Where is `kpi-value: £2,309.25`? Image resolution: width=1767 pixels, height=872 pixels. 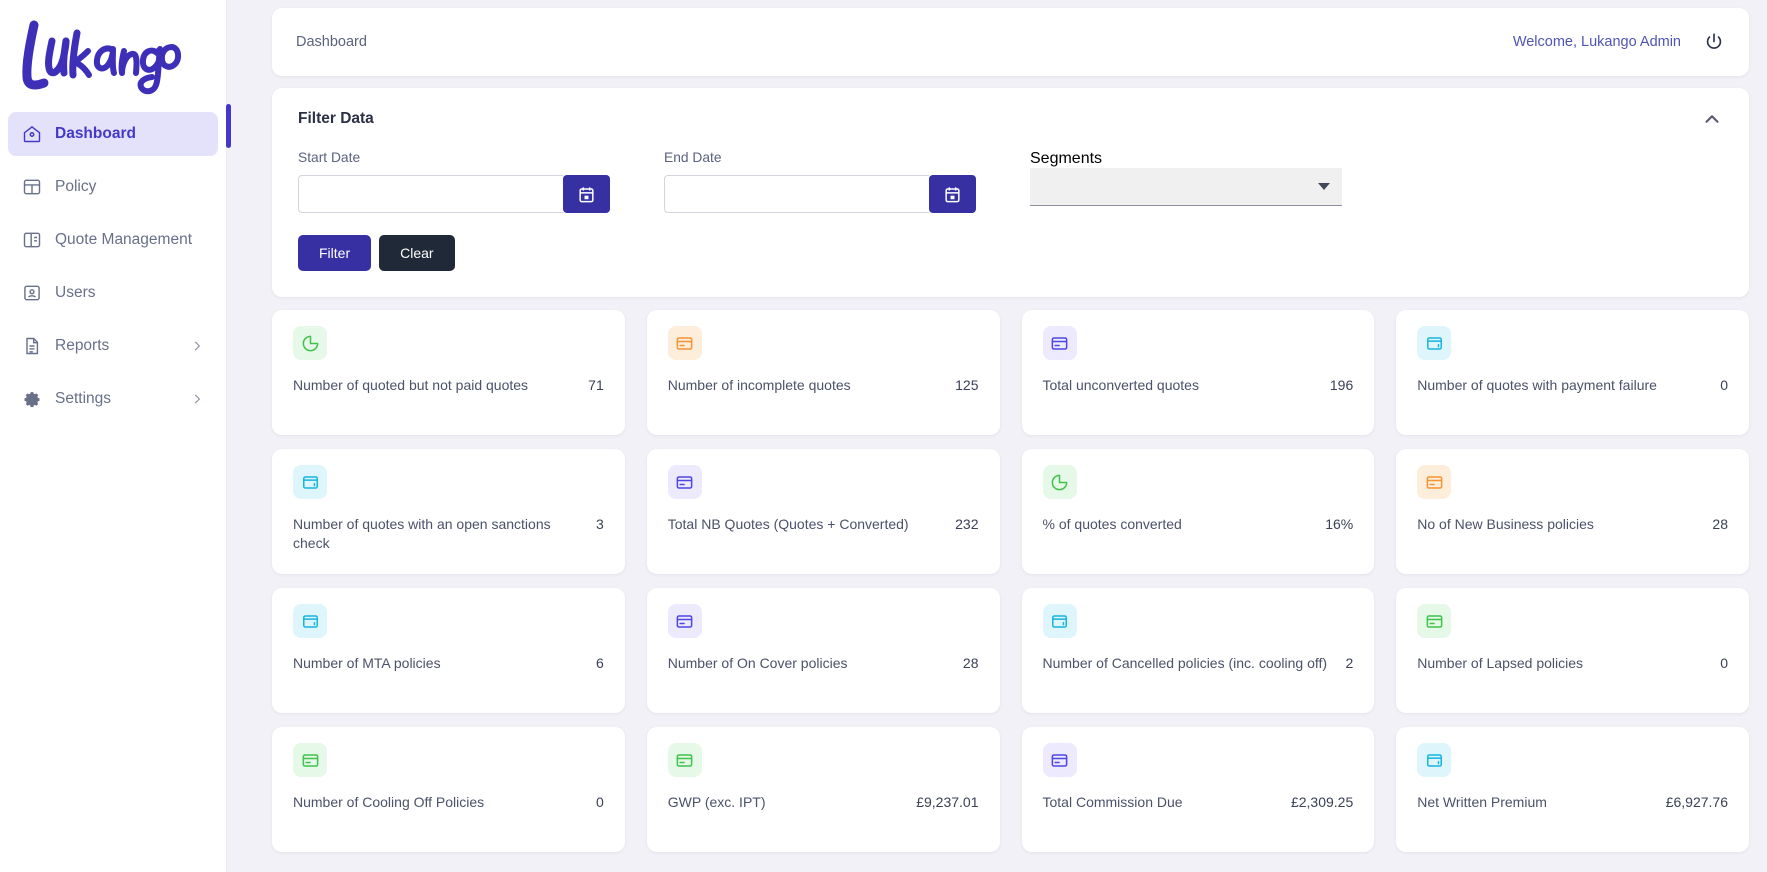
kpi-value: £2,309.25 is located at coordinates (1322, 802).